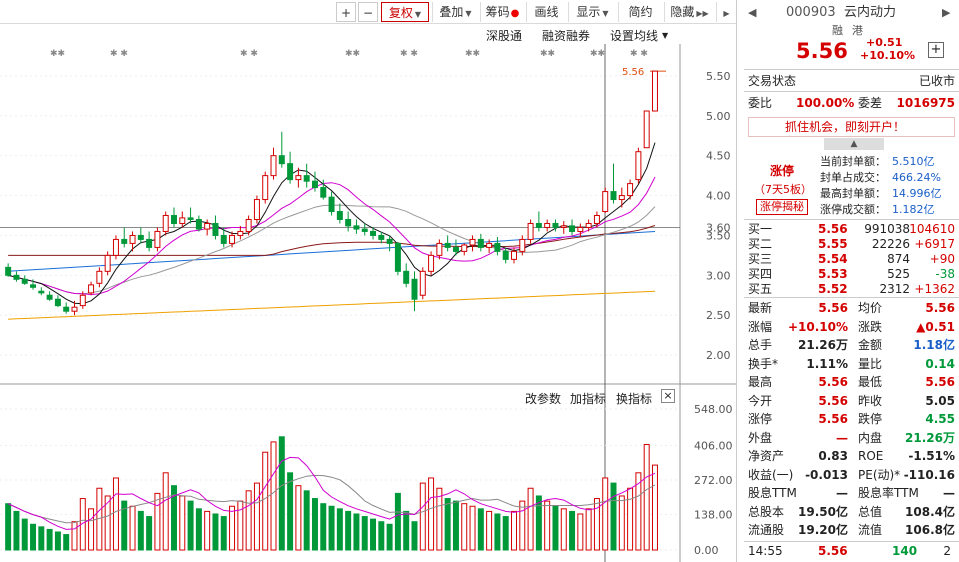 This screenshot has height=562, width=959. Describe the element at coordinates (368, 12) in the screenshot. I see `zoom-out-button: −` at that location.